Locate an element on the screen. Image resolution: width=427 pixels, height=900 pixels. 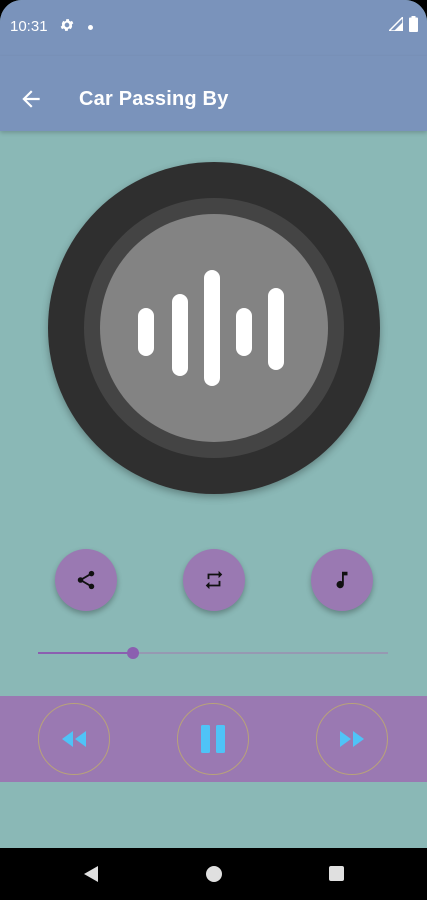
seek-thumb is located at coordinates (133, 653).